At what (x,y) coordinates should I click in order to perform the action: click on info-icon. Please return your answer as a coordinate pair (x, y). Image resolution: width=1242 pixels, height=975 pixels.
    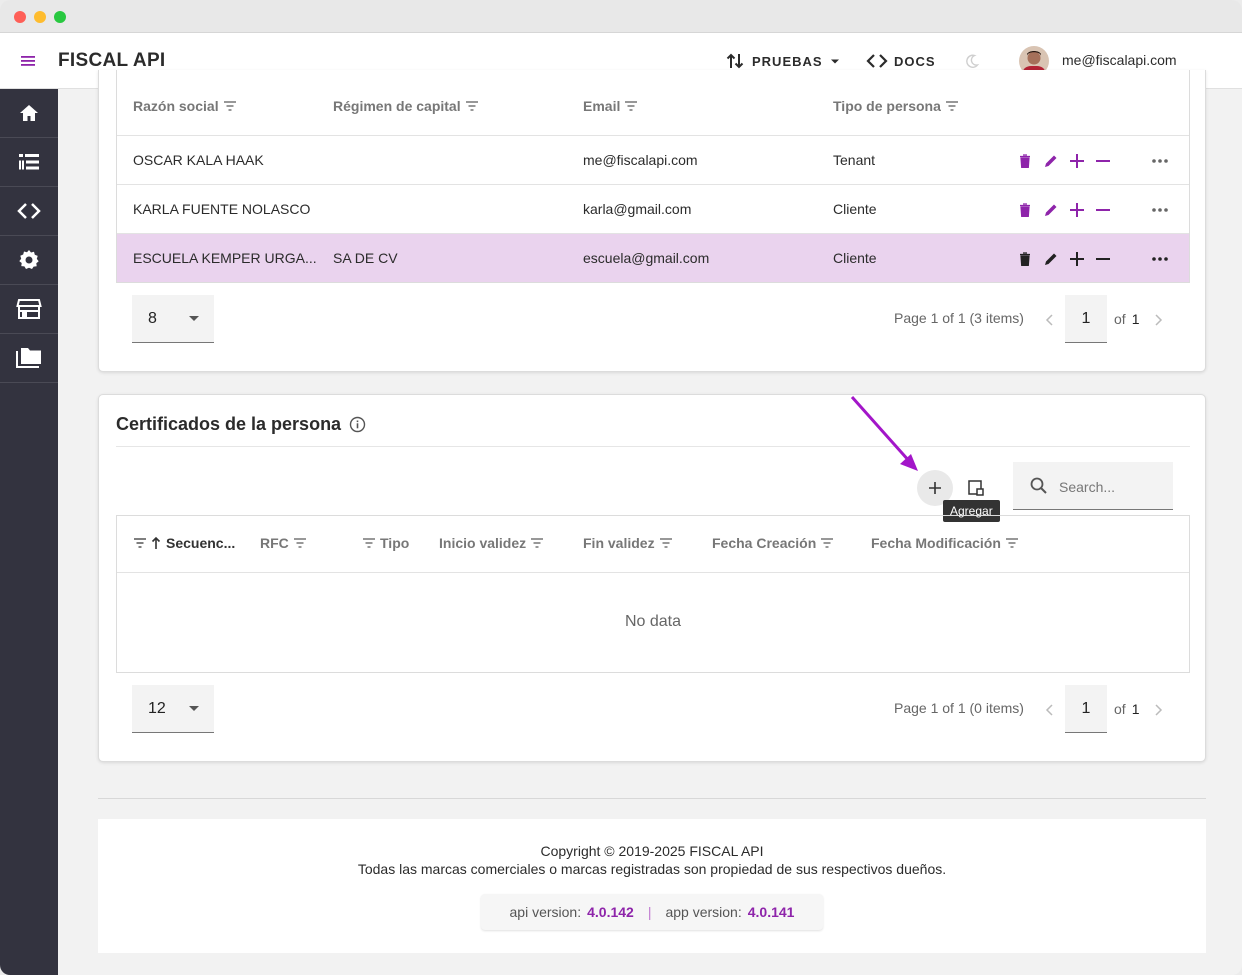
    Looking at the image, I should click on (357, 424).